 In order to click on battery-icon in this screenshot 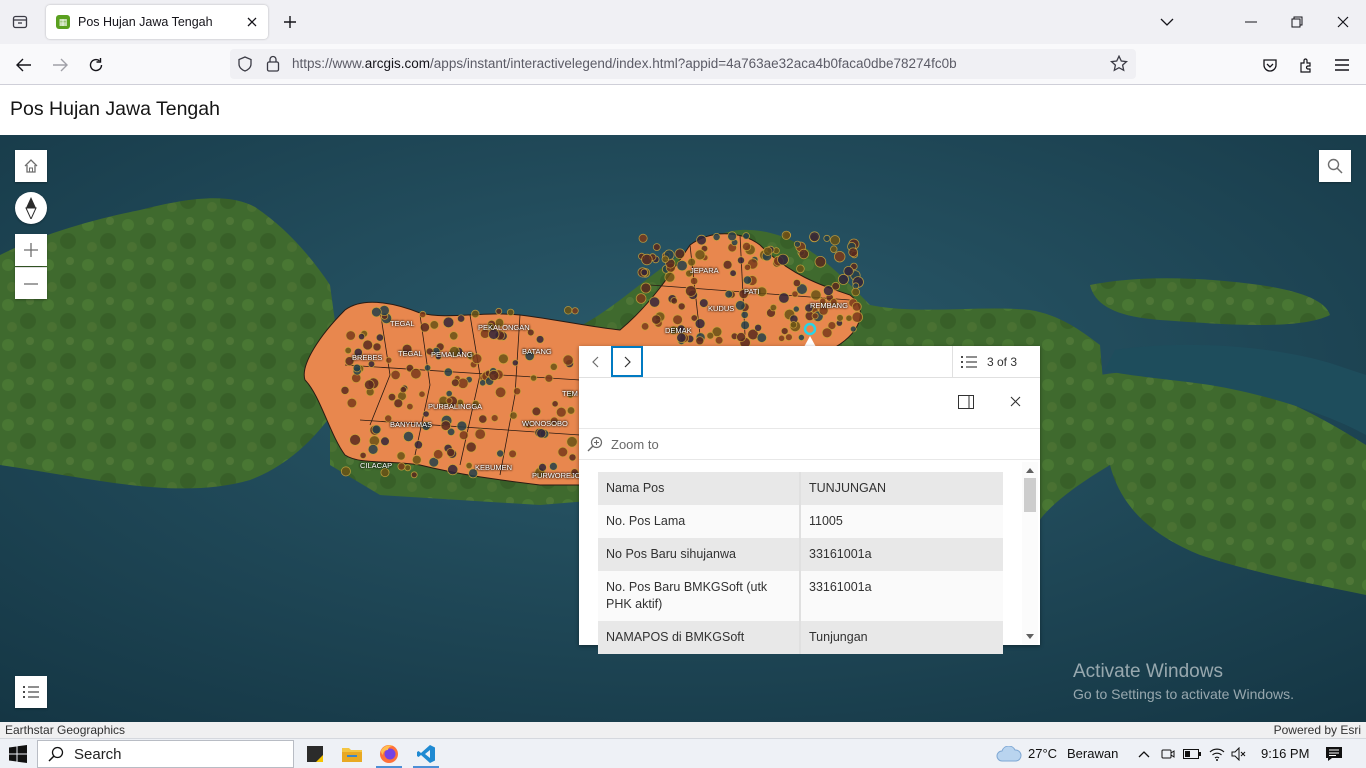, I will do `click(1192, 754)`.